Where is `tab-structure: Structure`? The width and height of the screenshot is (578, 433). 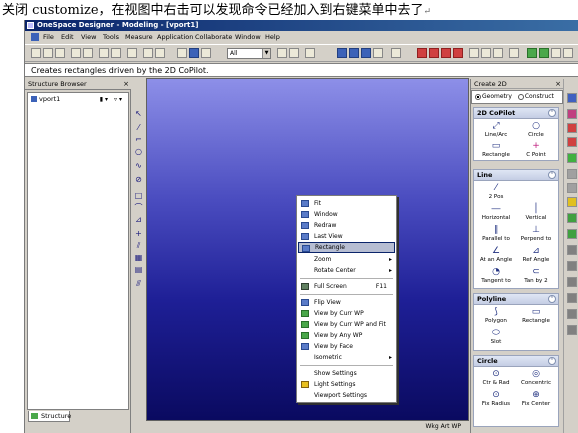 tab-structure: Structure is located at coordinates (49, 416).